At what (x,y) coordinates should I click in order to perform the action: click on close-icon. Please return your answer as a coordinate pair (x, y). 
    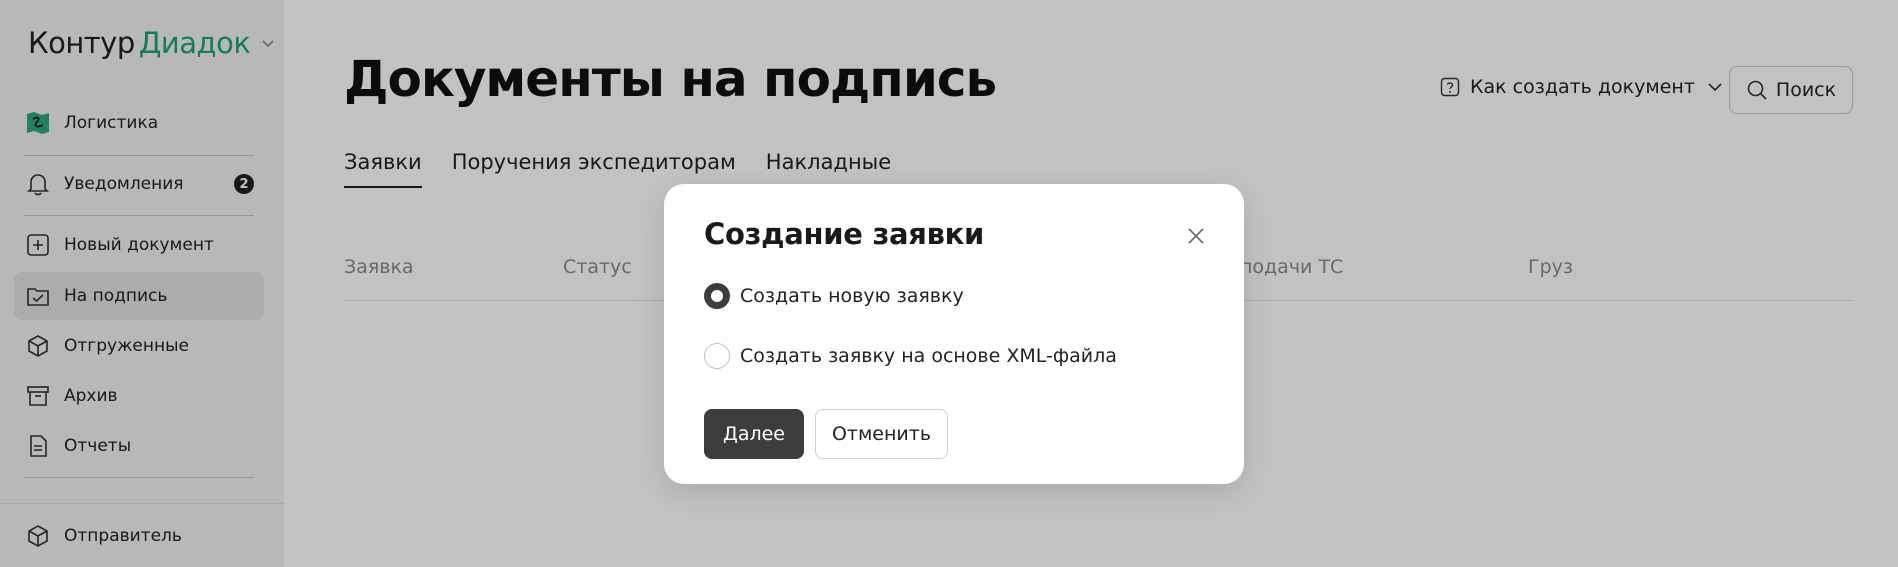
    Looking at the image, I should click on (1196, 236).